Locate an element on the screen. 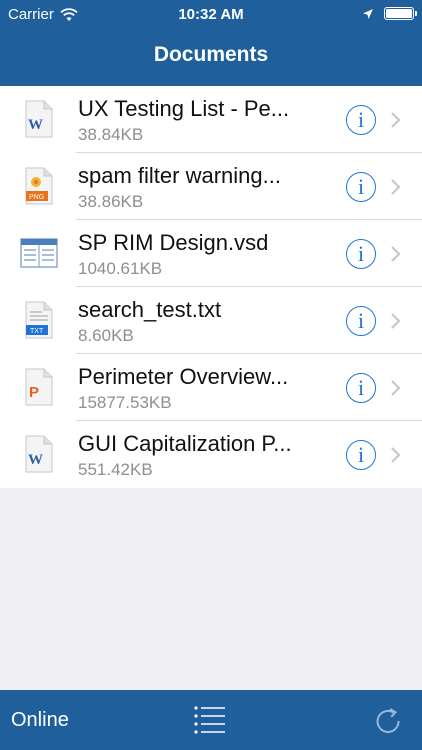 This screenshot has height=750, width=422. bottom-toolbar: Online is located at coordinates (211, 720).